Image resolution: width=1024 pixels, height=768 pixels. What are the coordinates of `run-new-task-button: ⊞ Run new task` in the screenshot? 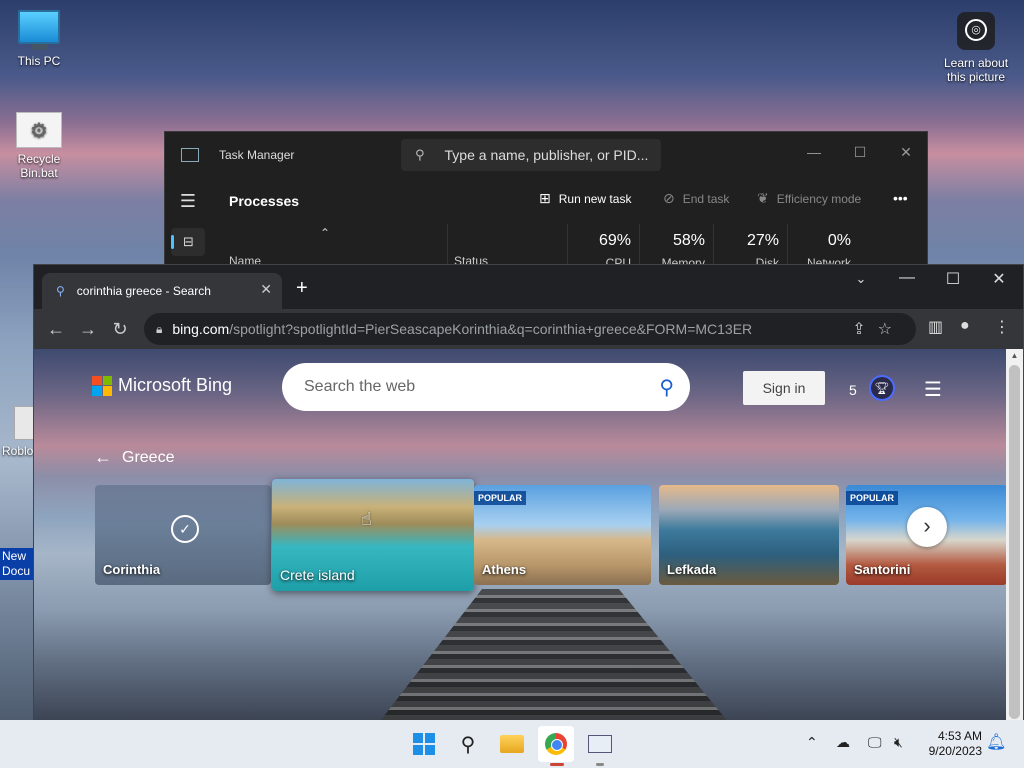 It's located at (585, 198).